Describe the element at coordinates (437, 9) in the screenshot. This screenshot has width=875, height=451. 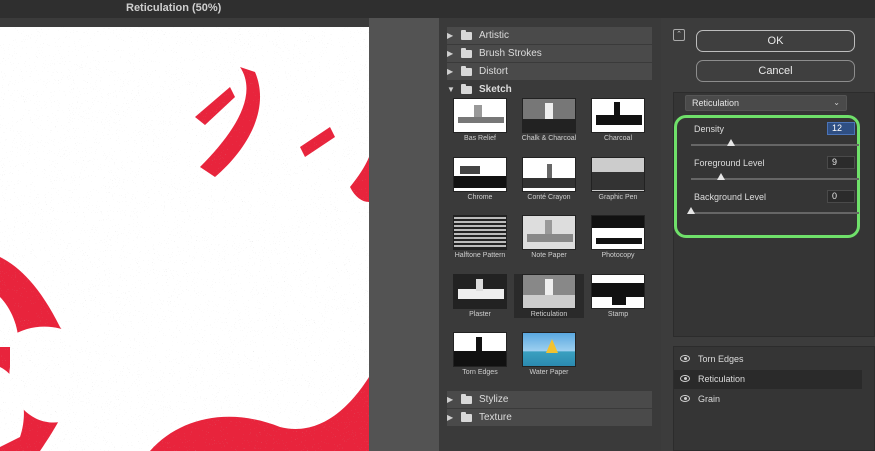
I see `title-bar: Reticulation (50%)` at that location.